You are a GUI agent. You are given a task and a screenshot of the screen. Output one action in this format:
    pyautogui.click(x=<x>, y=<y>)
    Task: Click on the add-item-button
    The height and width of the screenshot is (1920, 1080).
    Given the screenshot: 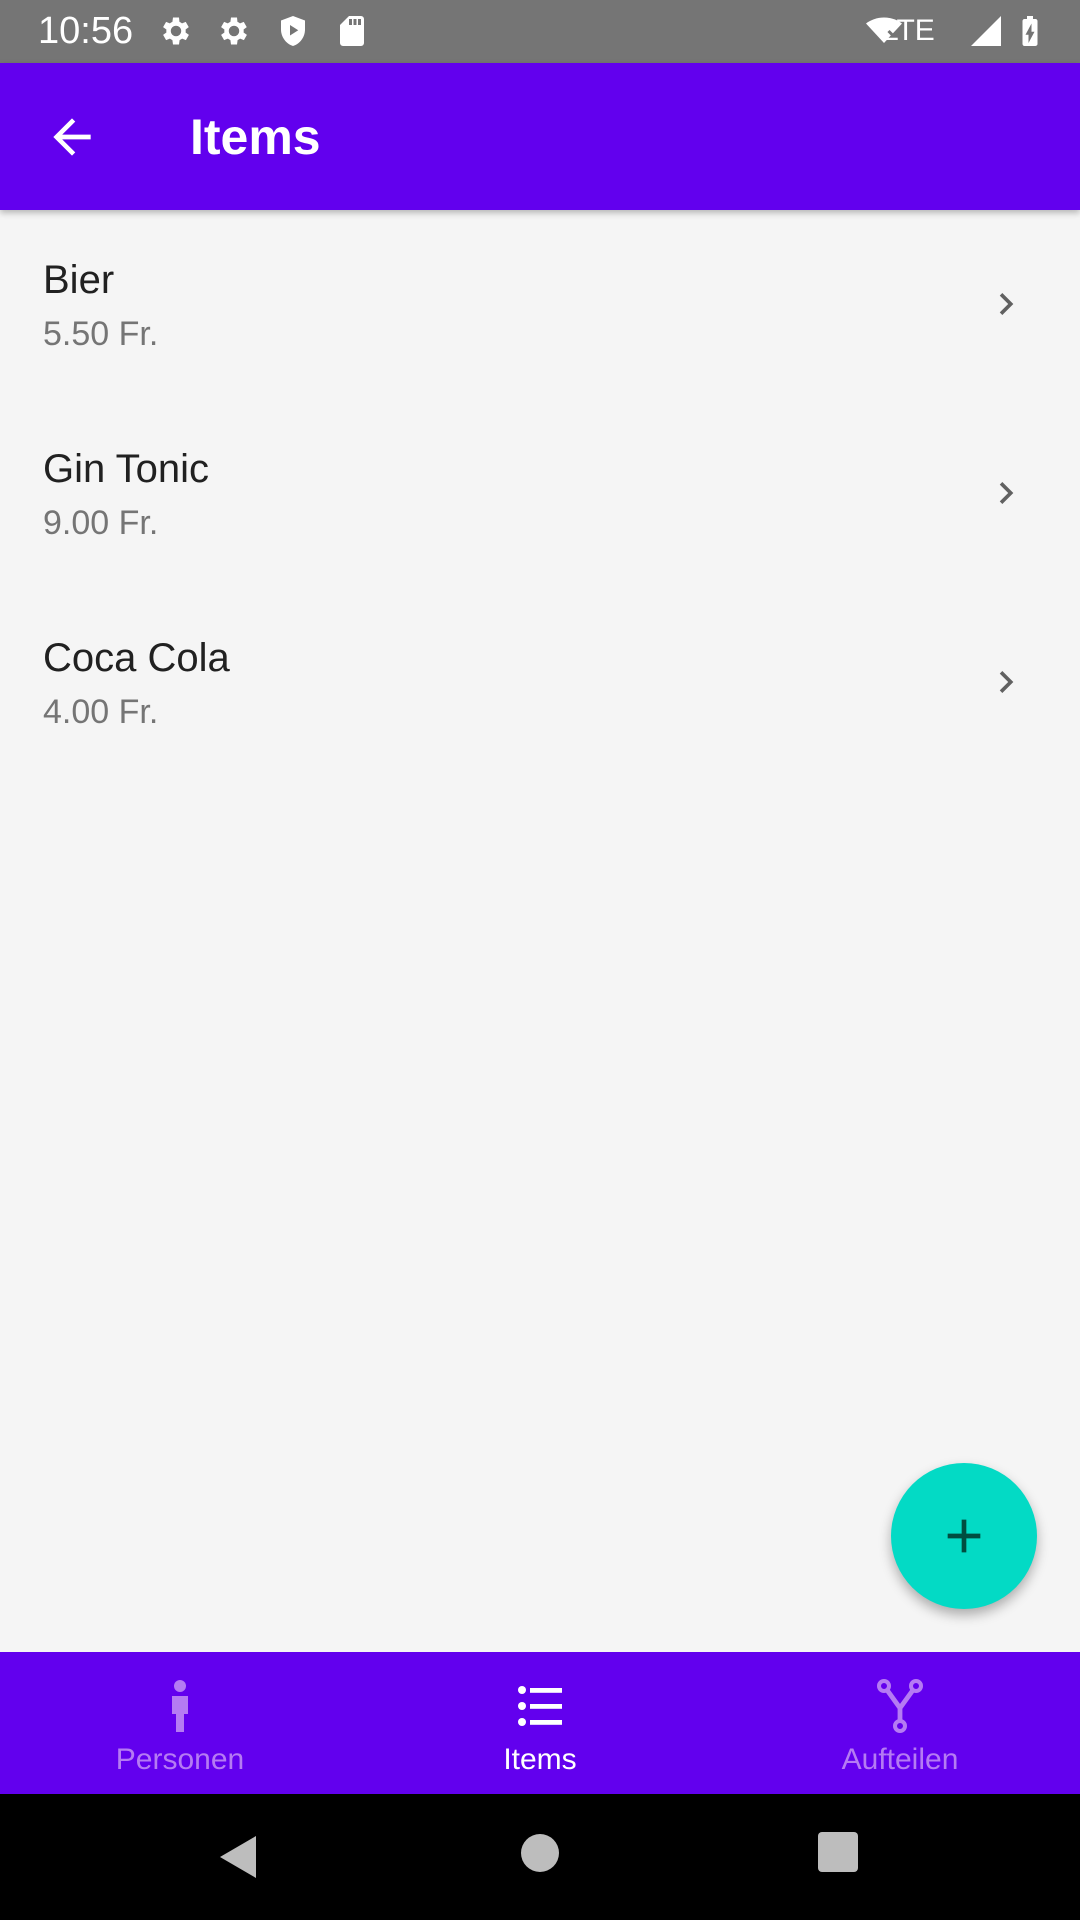 What is the action you would take?
    pyautogui.click(x=964, y=1536)
    